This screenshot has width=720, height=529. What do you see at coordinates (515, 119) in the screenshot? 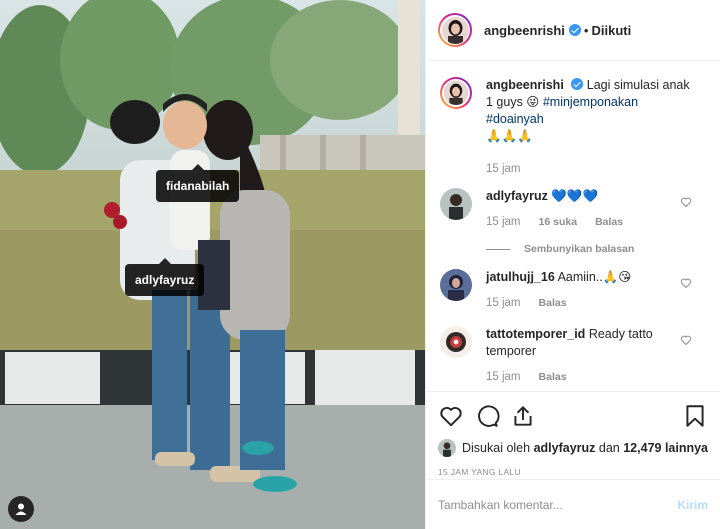
I see `hashtag-link: #doainyah` at bounding box center [515, 119].